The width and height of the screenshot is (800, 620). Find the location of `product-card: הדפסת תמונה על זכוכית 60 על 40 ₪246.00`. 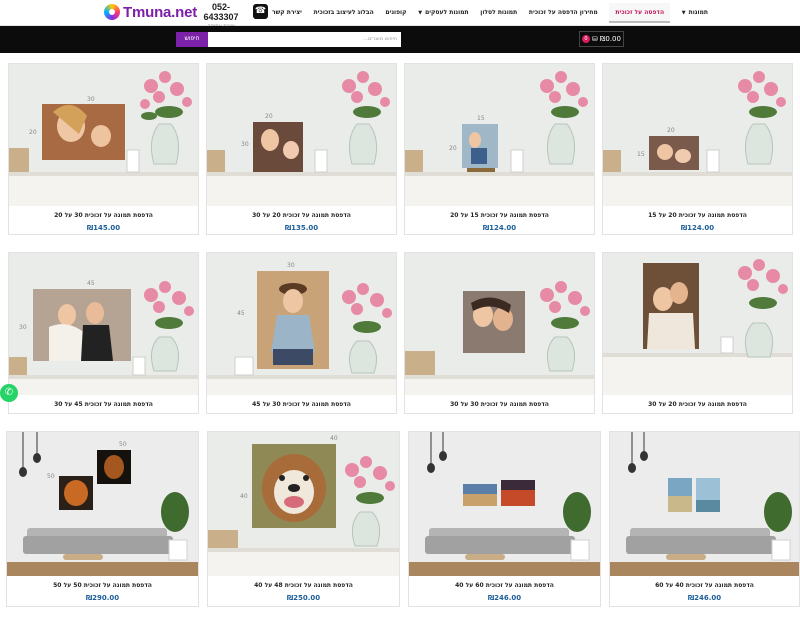

product-card: הדפסת תמונה על זכוכית 60 על 40 ₪246.00 is located at coordinates (504, 519).